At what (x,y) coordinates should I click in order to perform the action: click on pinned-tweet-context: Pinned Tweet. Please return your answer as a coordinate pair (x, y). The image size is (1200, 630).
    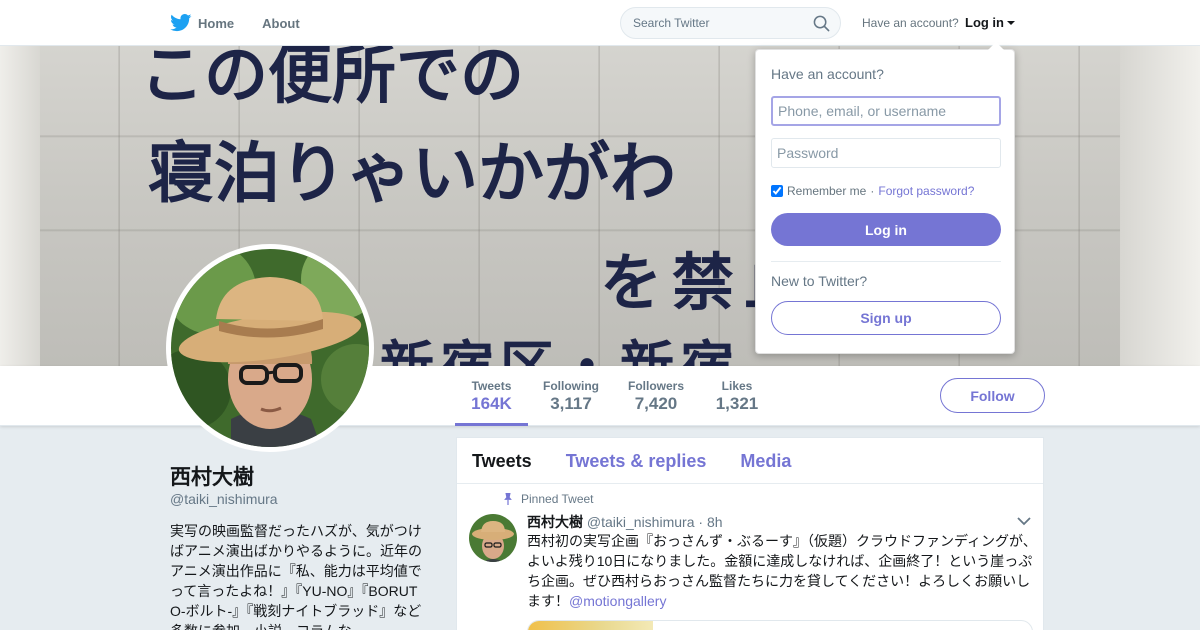
    Looking at the image, I should click on (549, 499).